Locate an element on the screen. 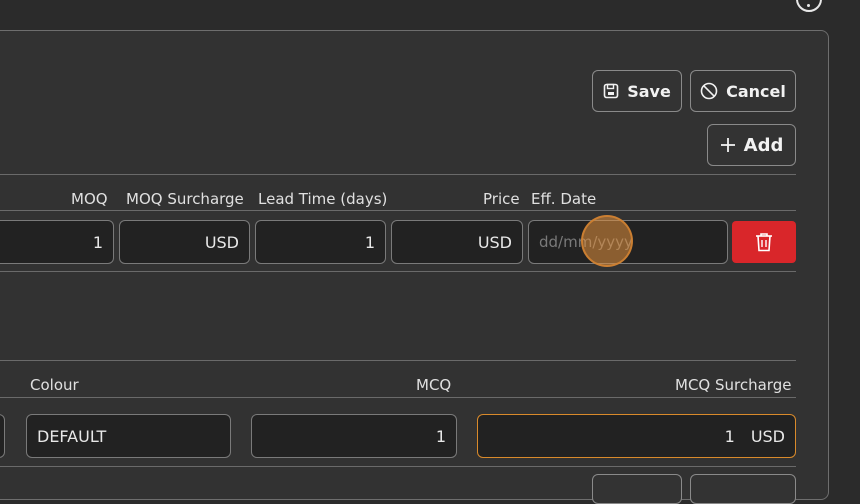 This screenshot has width=860, height=504. cancel-label: Cancel is located at coordinates (756, 91).